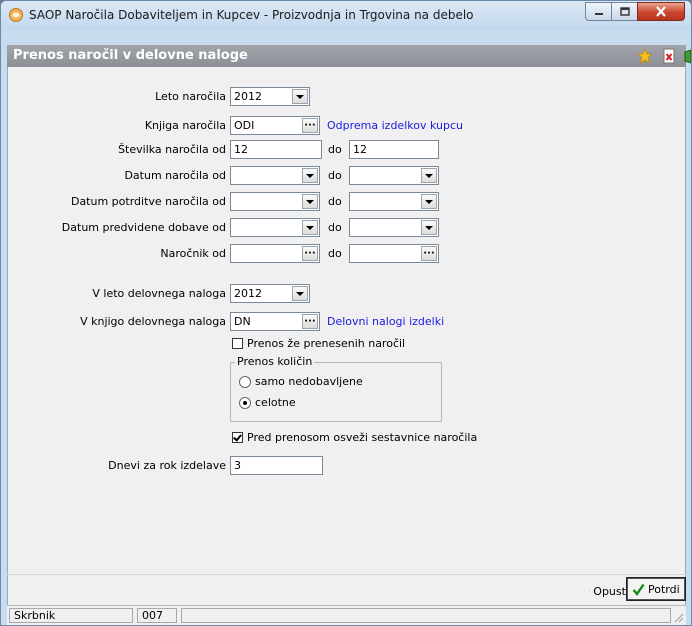 This screenshot has height=626, width=692. I want to click on status-user: Skrbnik, so click(71, 615).